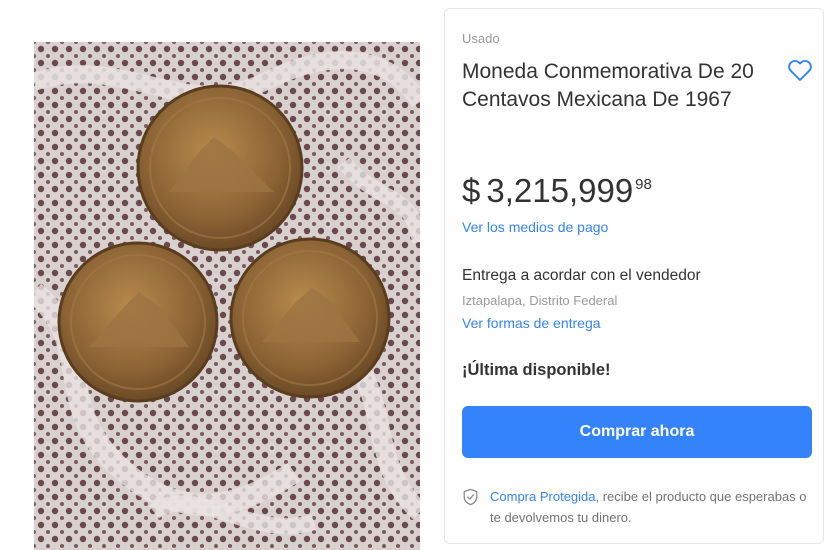 The width and height of the screenshot is (825, 550). Describe the element at coordinates (470, 497) in the screenshot. I see `shield-check-icon` at that location.